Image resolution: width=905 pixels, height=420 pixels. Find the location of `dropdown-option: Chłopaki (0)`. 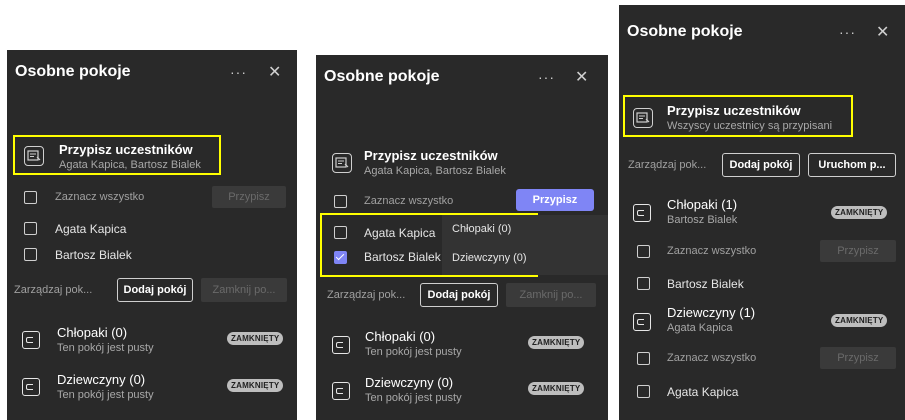

dropdown-option: Chłopaki (0) is located at coordinates (481, 229).